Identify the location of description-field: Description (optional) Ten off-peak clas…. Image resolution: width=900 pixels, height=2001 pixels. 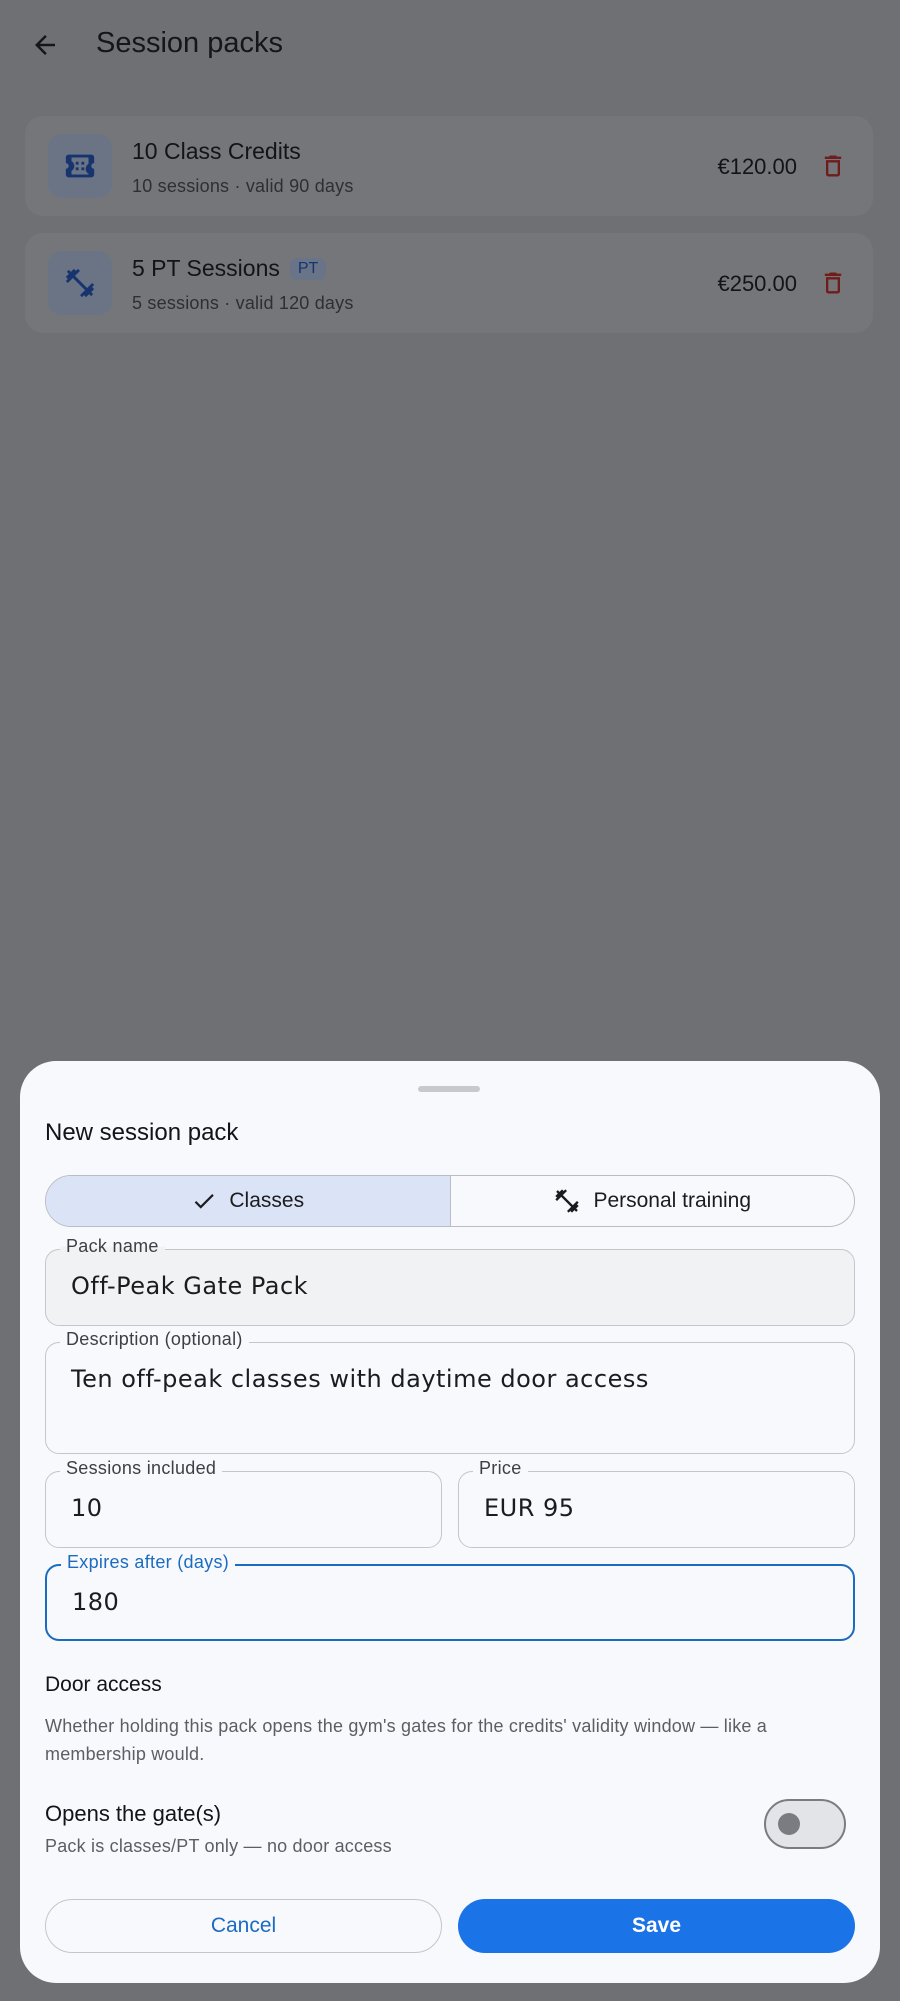
(450, 1391).